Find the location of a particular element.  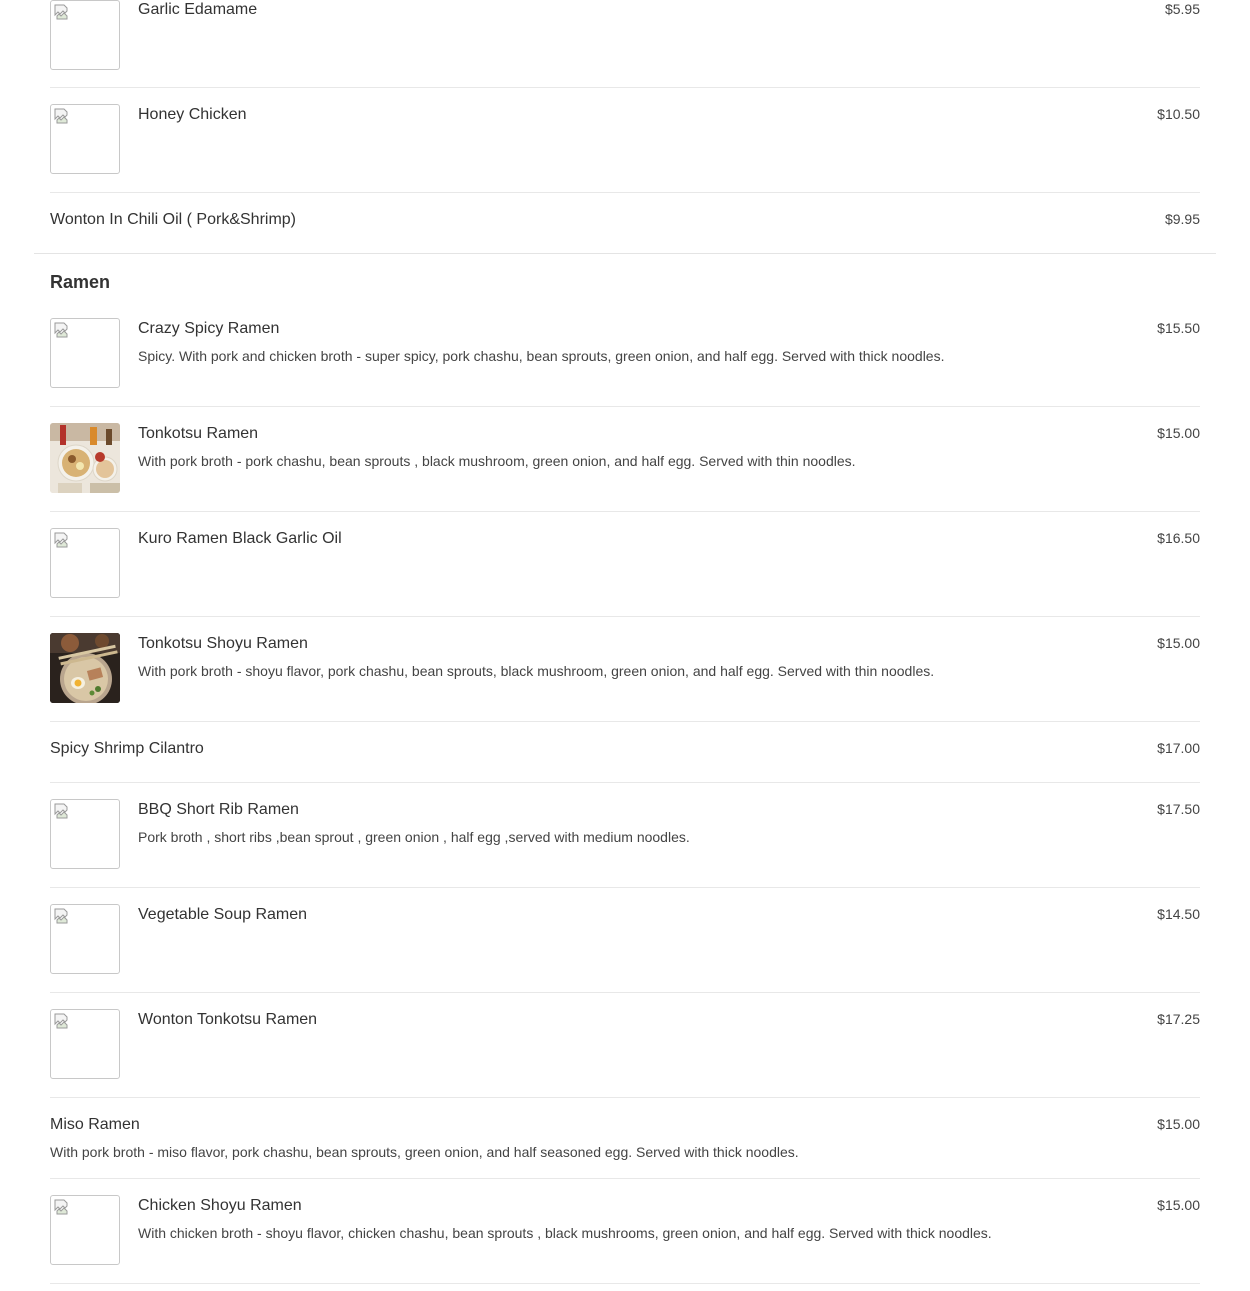

item-name: Vegetable Soup Ramen is located at coordinates (223, 914).